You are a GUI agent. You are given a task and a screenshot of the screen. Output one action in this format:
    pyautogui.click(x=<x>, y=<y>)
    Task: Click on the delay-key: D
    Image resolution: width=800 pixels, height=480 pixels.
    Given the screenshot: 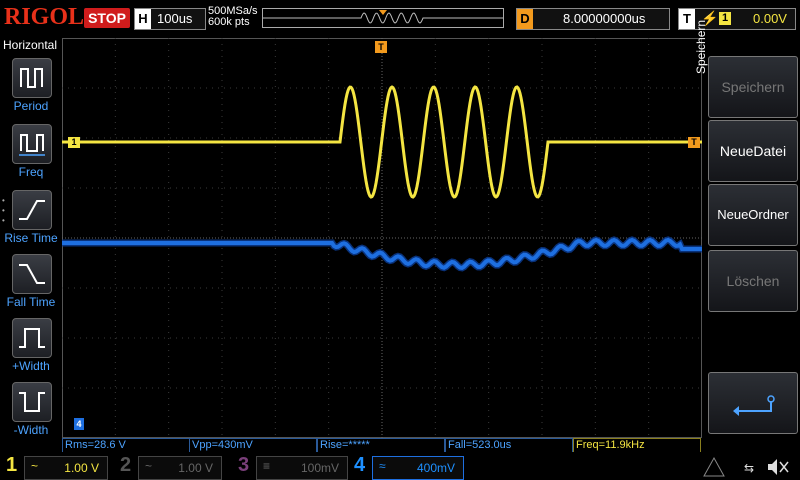 What is the action you would take?
    pyautogui.click(x=525, y=19)
    